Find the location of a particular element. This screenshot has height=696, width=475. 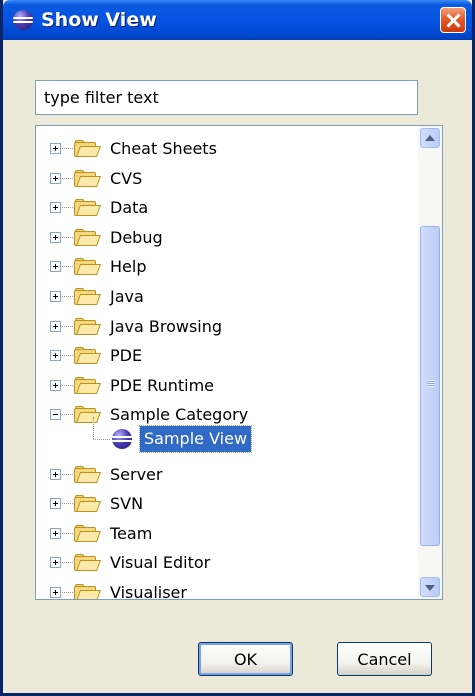

scrollbar-thumb is located at coordinates (430, 386).